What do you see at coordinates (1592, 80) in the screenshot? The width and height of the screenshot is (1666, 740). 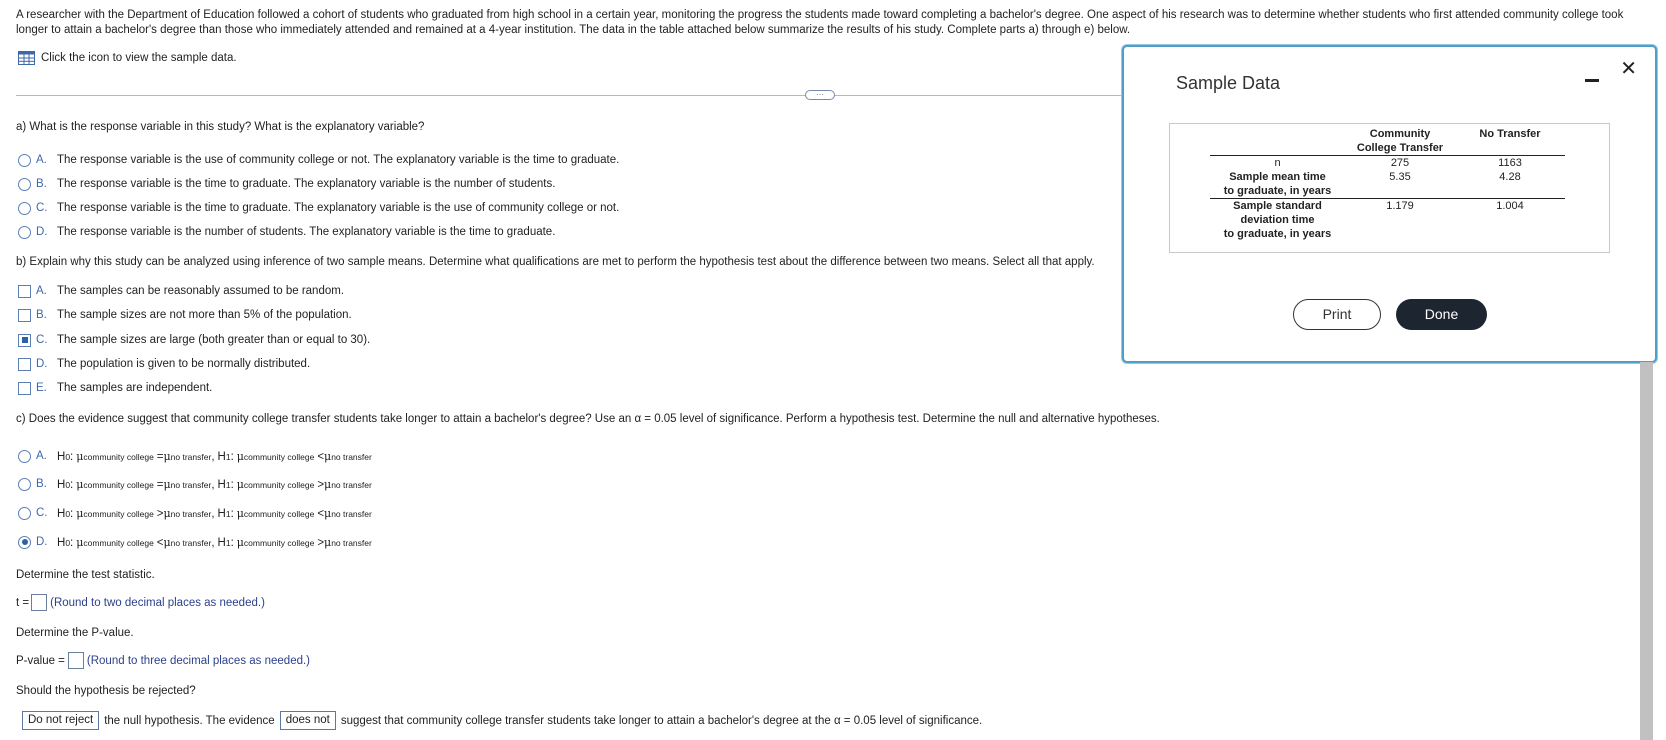 I see `minimize-icon` at bounding box center [1592, 80].